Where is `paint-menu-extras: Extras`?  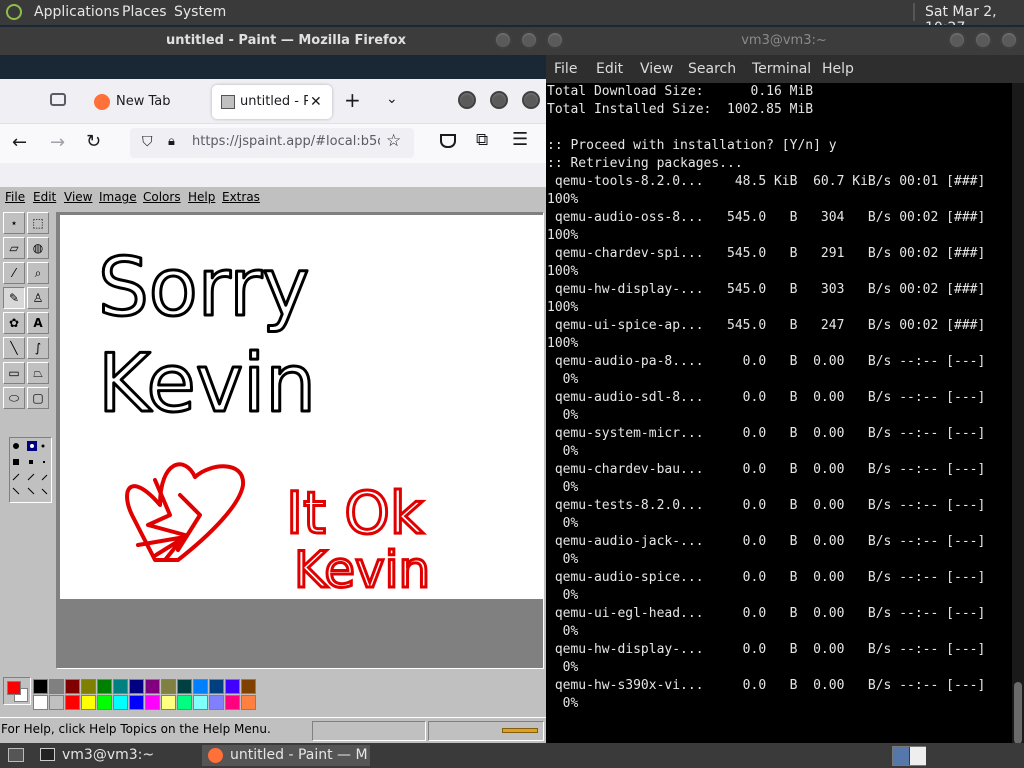
paint-menu-extras: Extras is located at coordinates (241, 197).